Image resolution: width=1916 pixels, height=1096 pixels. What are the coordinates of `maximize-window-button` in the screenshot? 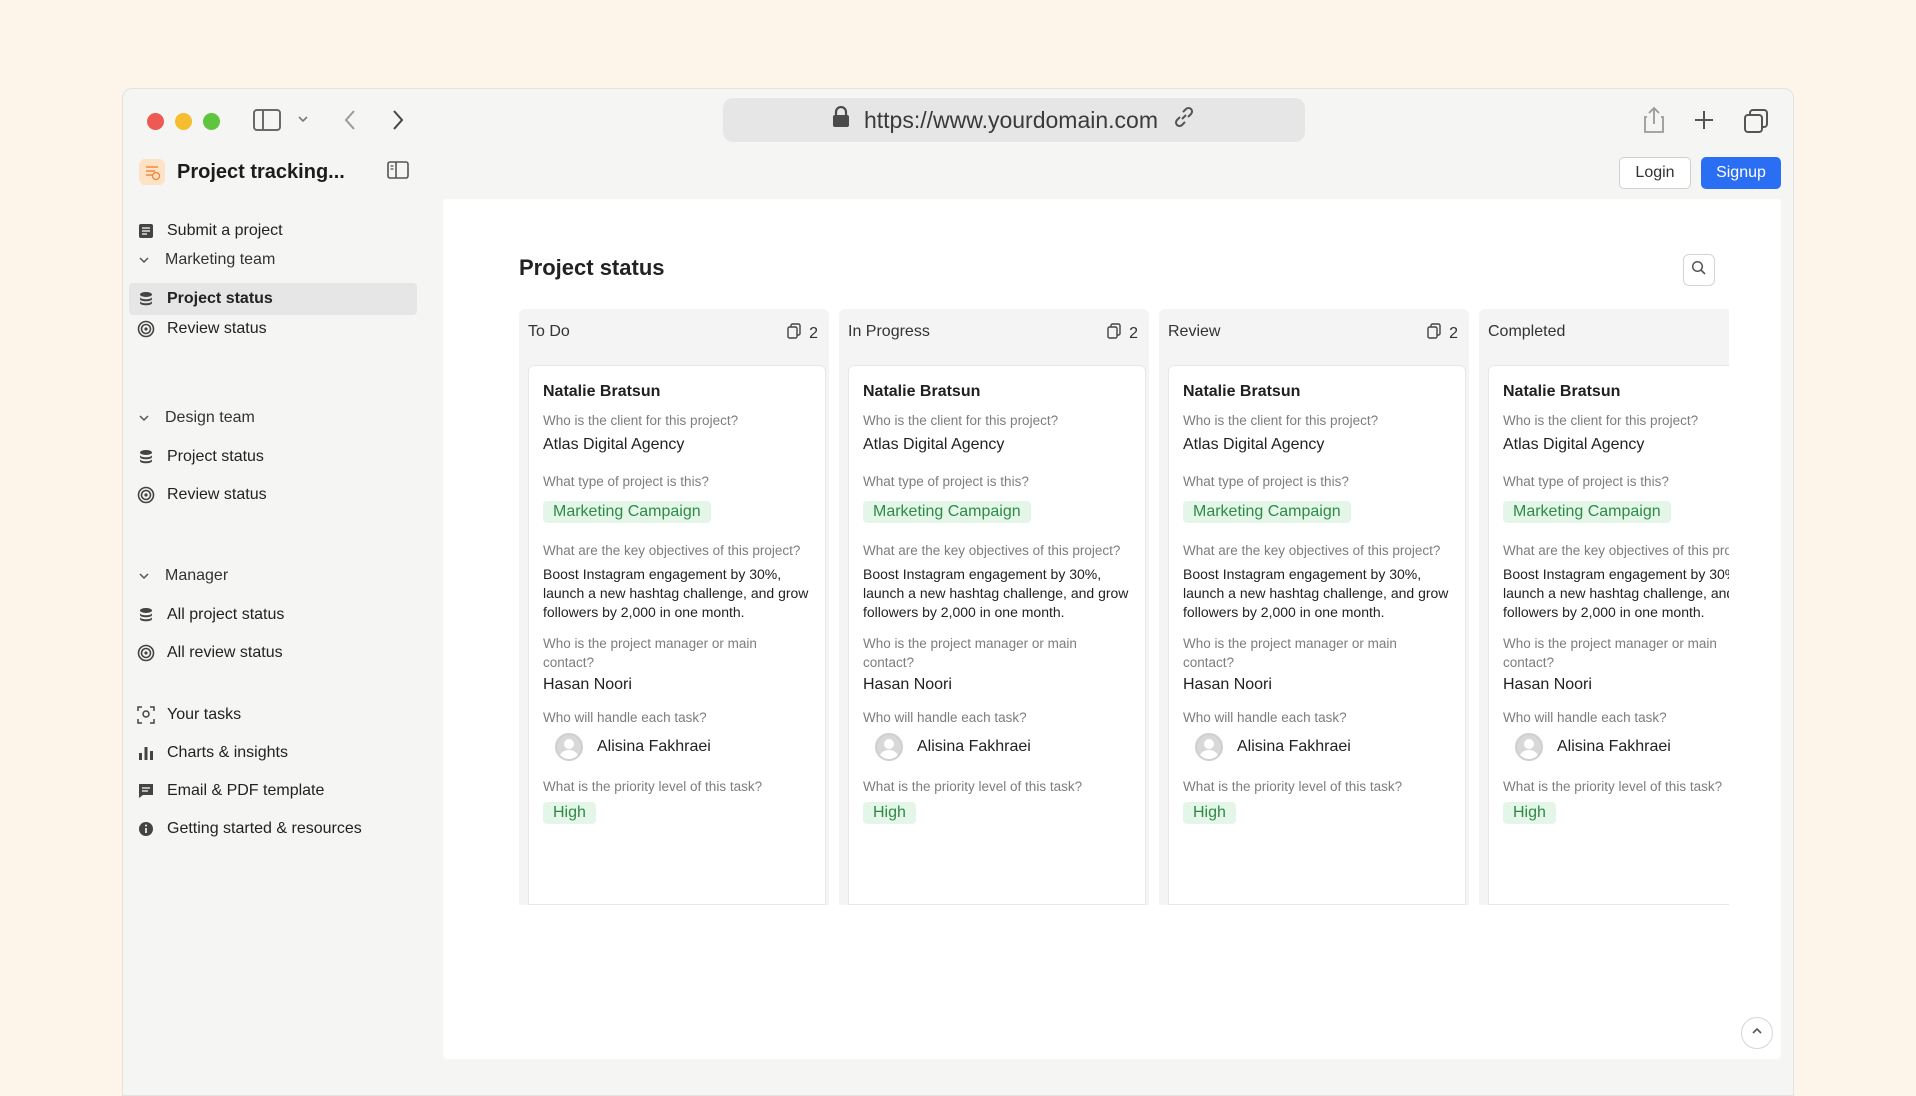 It's located at (211, 121).